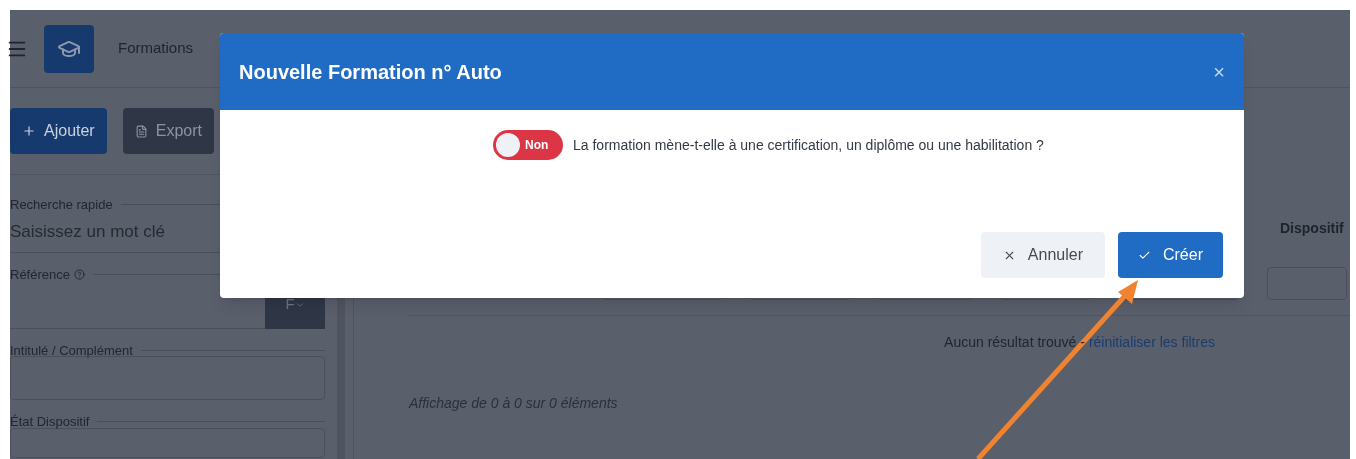  I want to click on toggle-switch: Non, so click(528, 145).